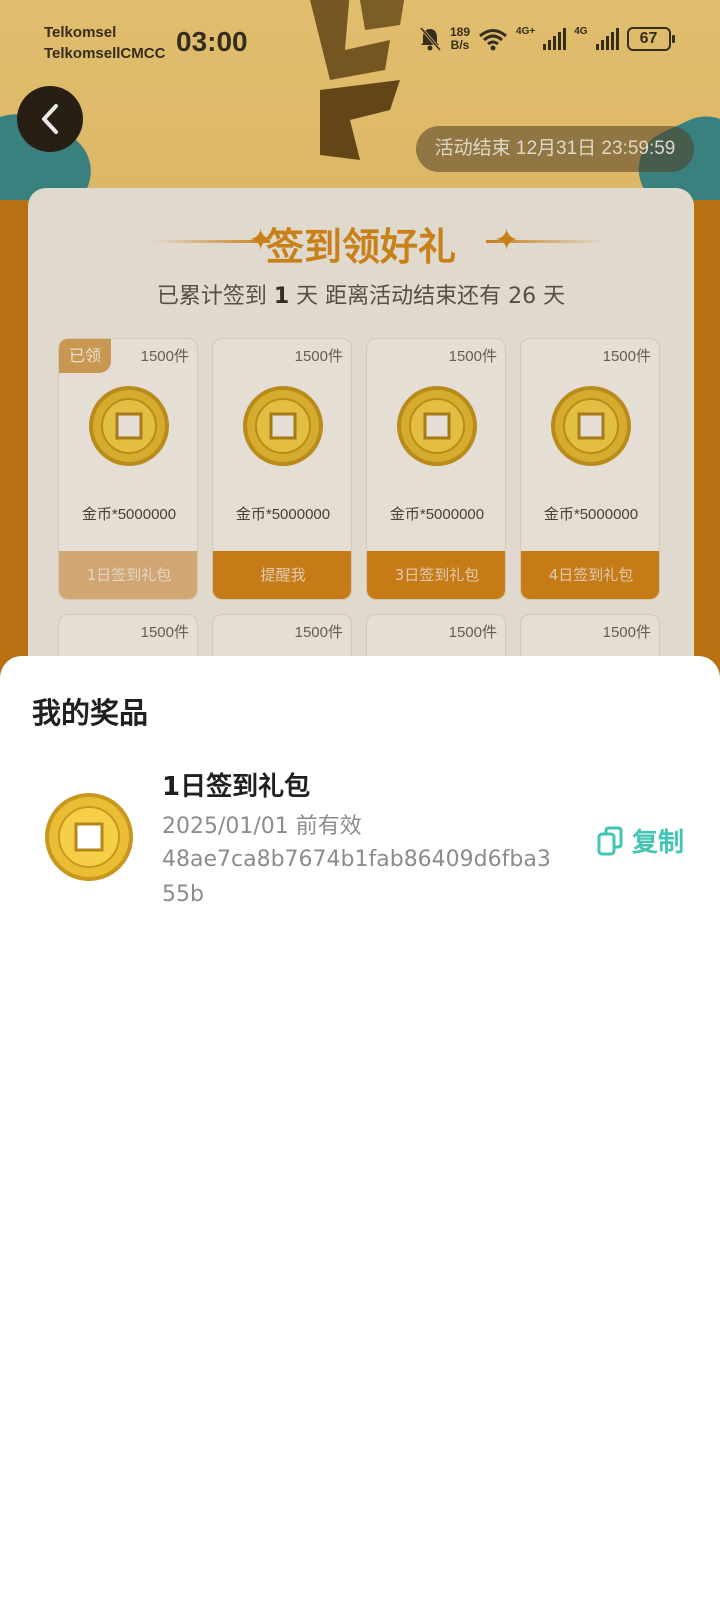  What do you see at coordinates (89, 837) in the screenshot?
I see `gold-coin-icon` at bounding box center [89, 837].